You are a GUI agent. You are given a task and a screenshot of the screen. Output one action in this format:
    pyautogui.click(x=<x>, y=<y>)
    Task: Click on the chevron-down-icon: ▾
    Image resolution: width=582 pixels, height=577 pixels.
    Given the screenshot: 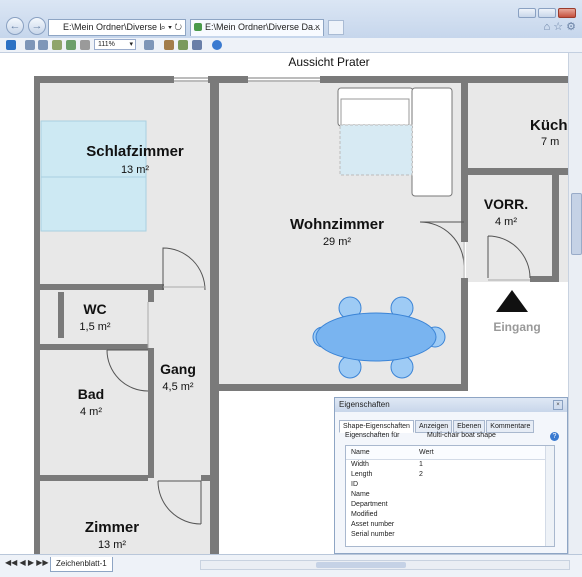 What is the action you would take?
    pyautogui.click(x=131, y=44)
    